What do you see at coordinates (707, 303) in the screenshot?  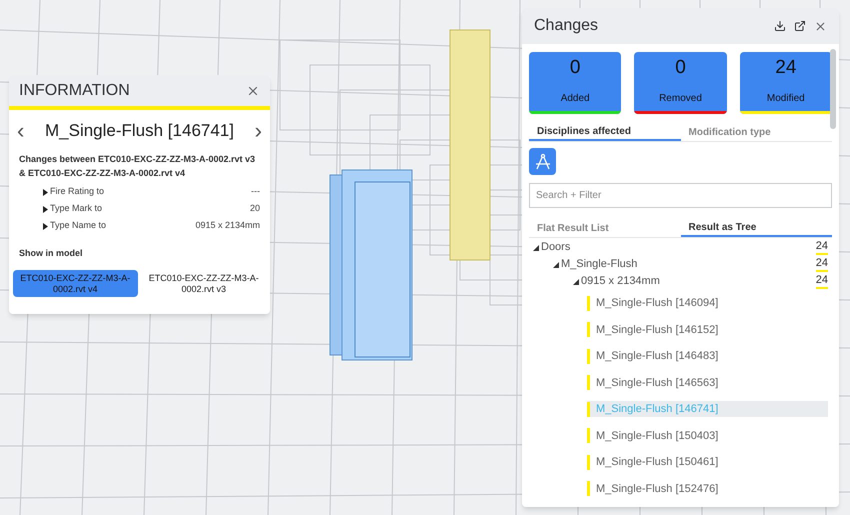 I see `tree-item: M_Single-Flush [146094]` at bounding box center [707, 303].